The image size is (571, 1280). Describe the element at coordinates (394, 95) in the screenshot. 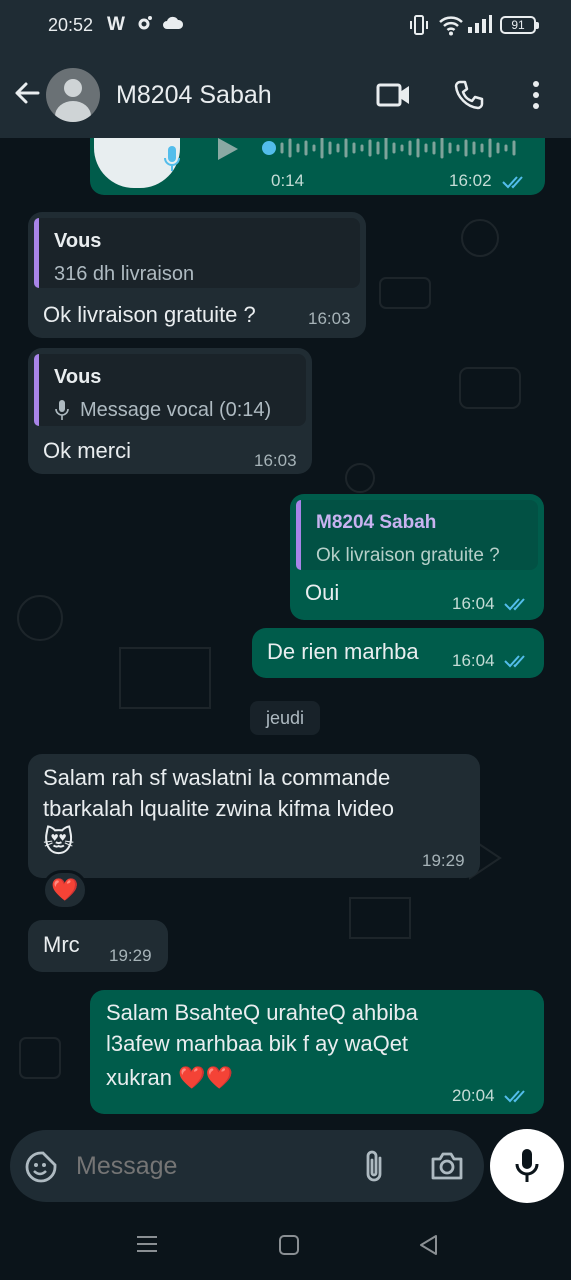

I see `video-call-icon` at that location.